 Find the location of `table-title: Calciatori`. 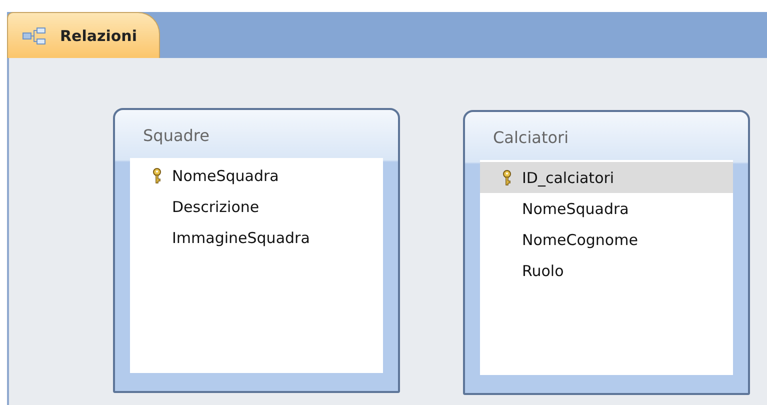

table-title: Calciatori is located at coordinates (531, 138).